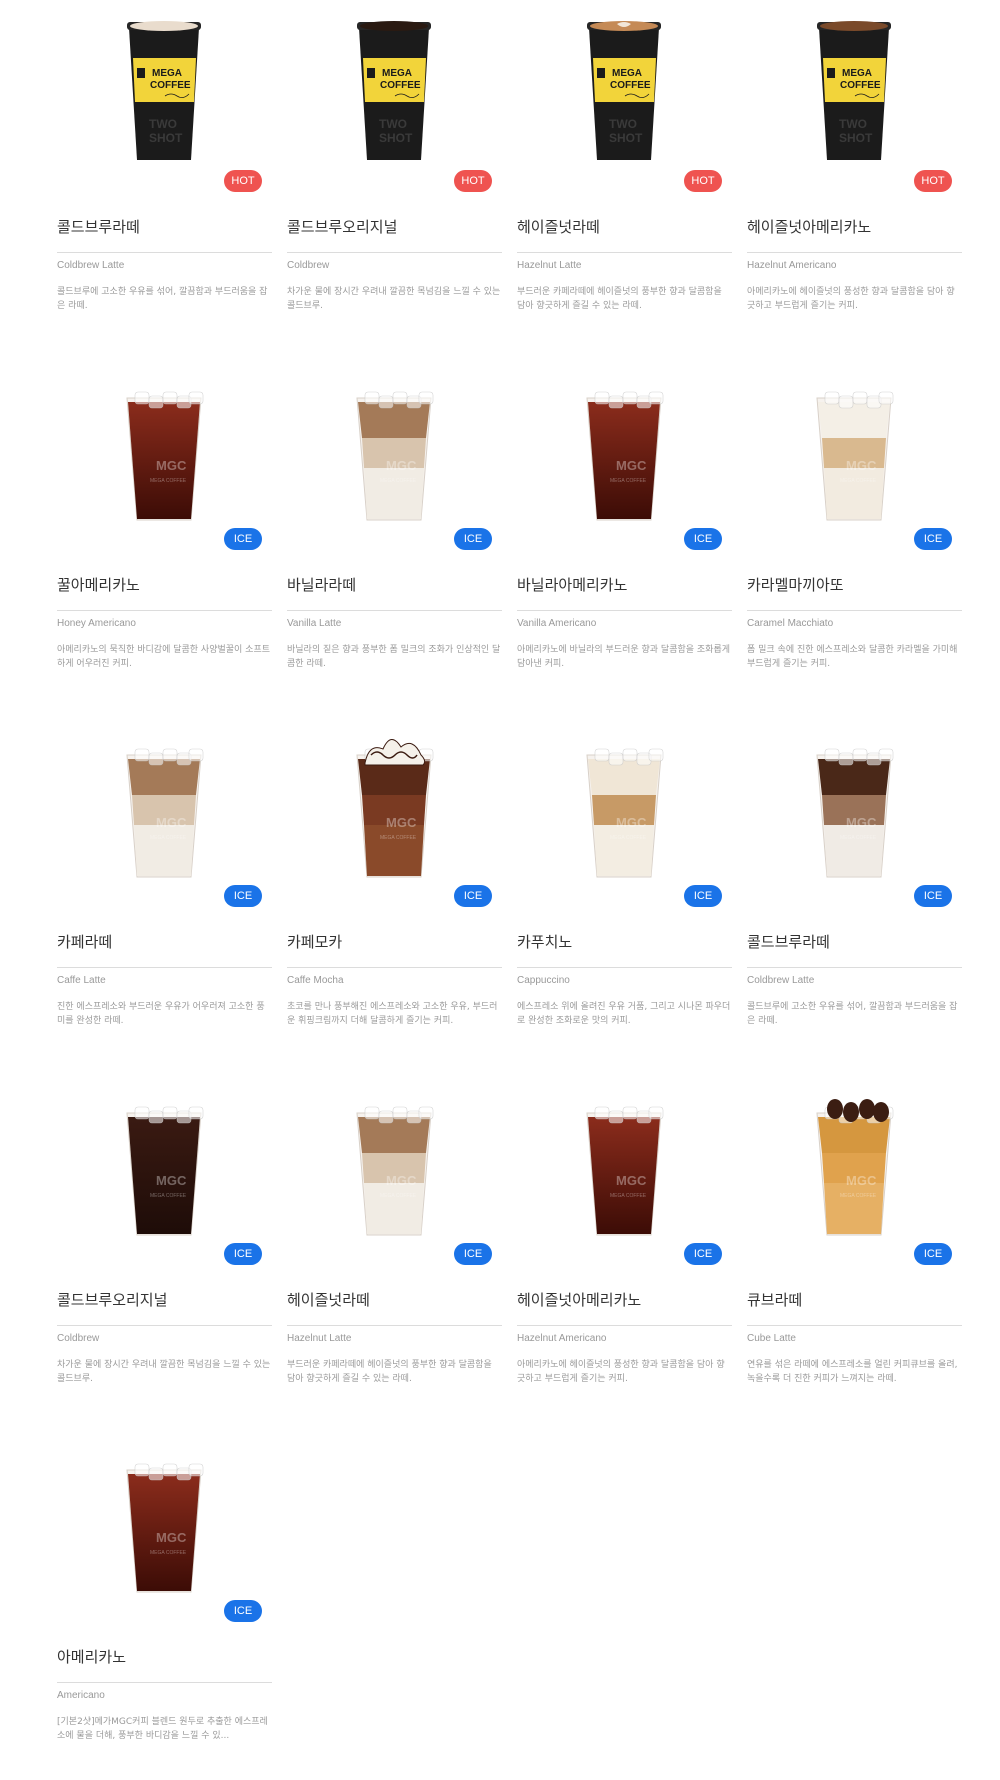 Image resolution: width=1000 pixels, height=1780 pixels. I want to click on product-name: 꿀아메리카노, so click(98, 584).